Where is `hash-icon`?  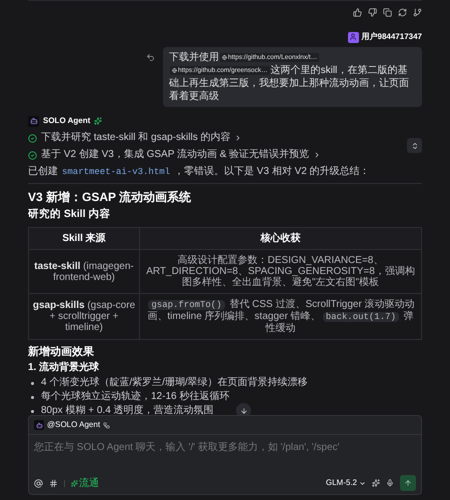
hash-icon is located at coordinates (53, 483).